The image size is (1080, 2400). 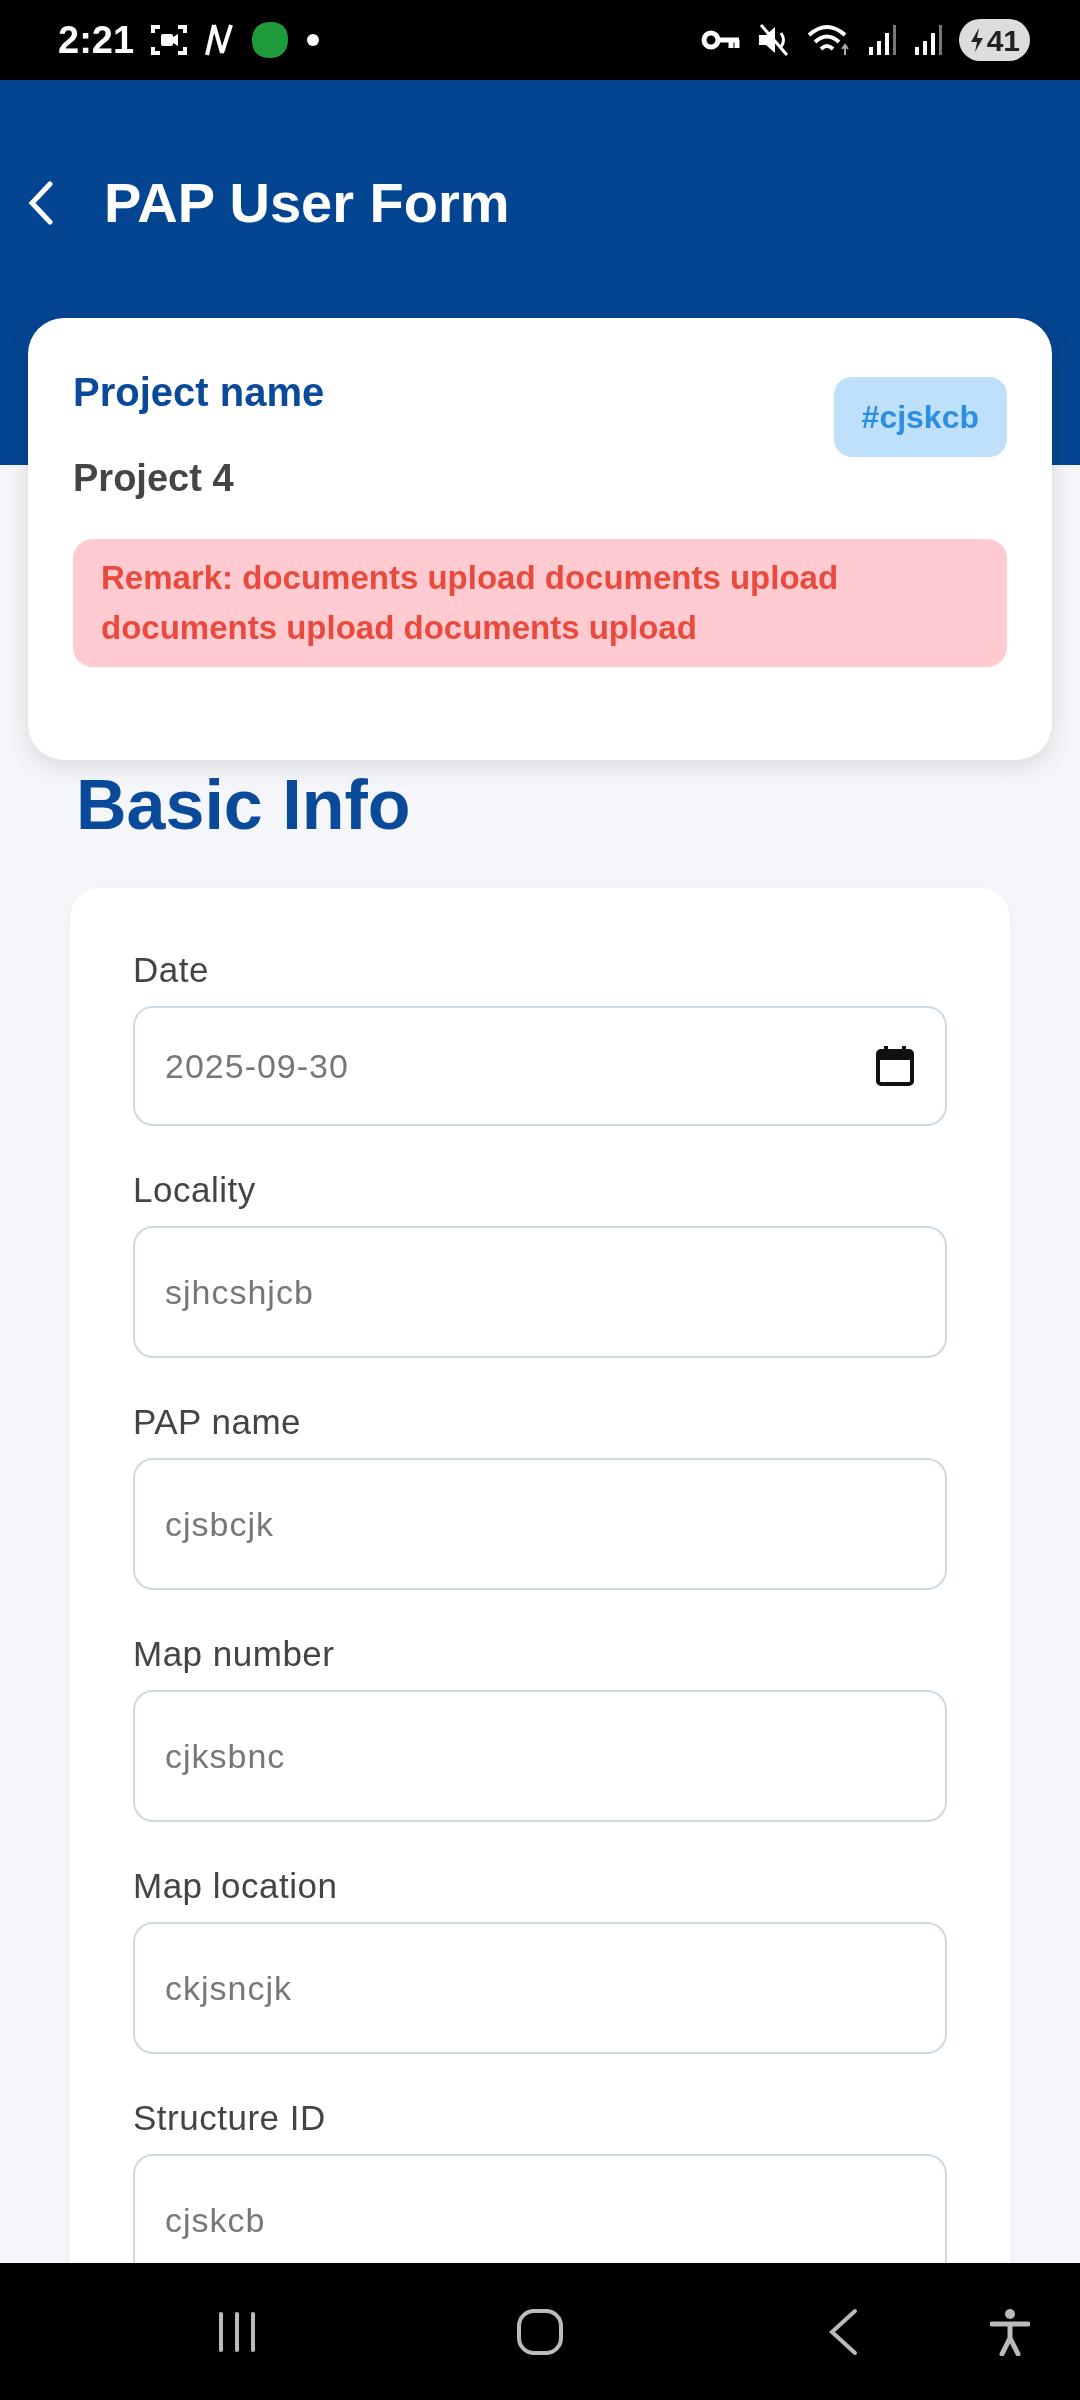 I want to click on project-tag: #cjskcb, so click(x=920, y=417).